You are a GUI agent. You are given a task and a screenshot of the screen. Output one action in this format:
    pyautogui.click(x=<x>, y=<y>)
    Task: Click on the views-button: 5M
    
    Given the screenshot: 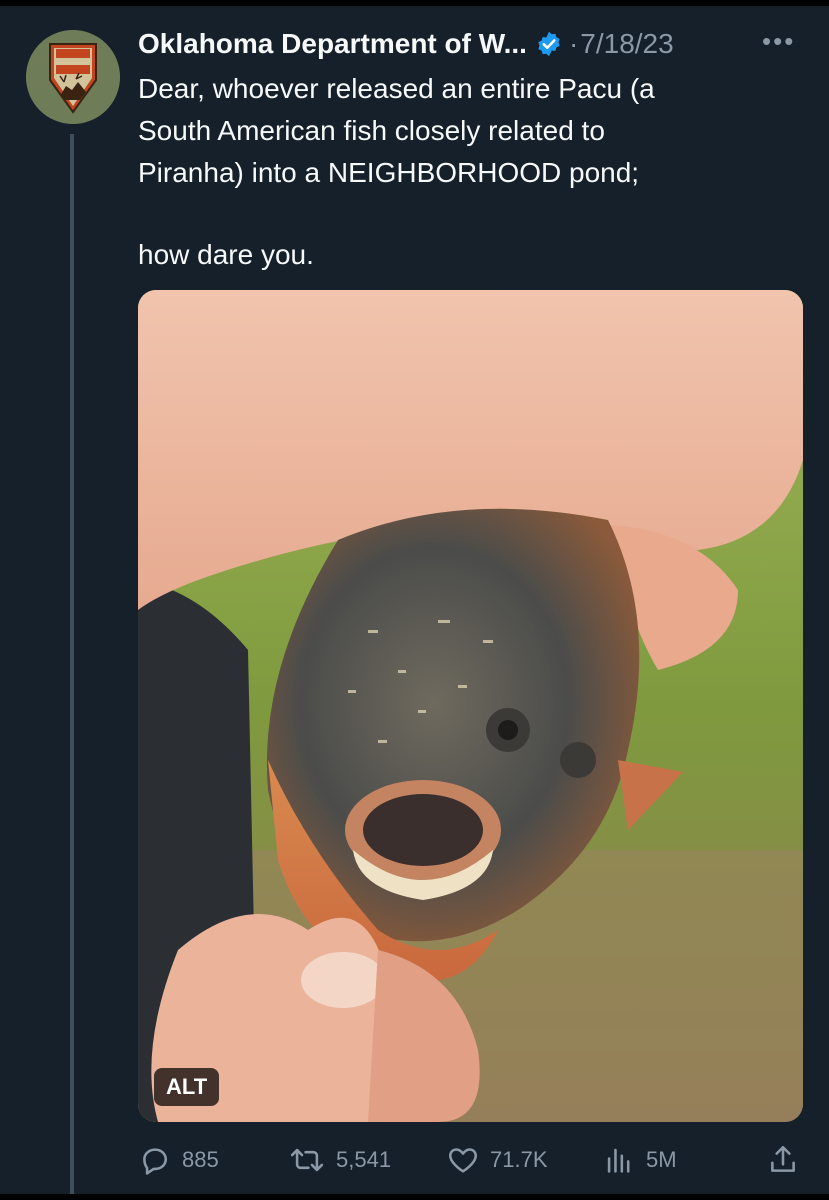 What is the action you would take?
    pyautogui.click(x=639, y=1160)
    